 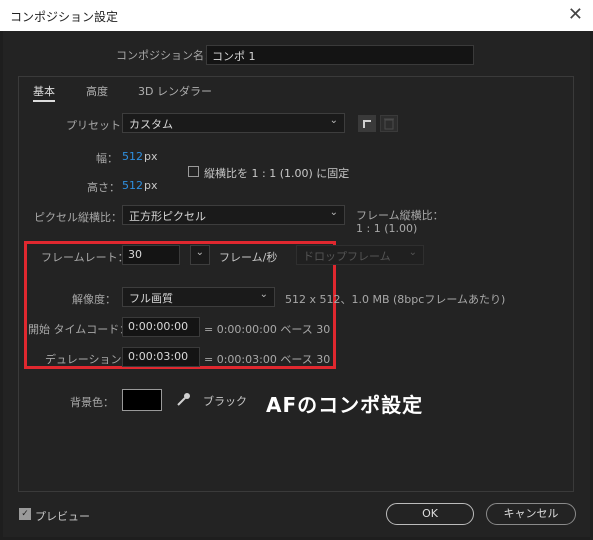 I want to click on frame-rate-menu-button: ⌄, so click(x=200, y=255).